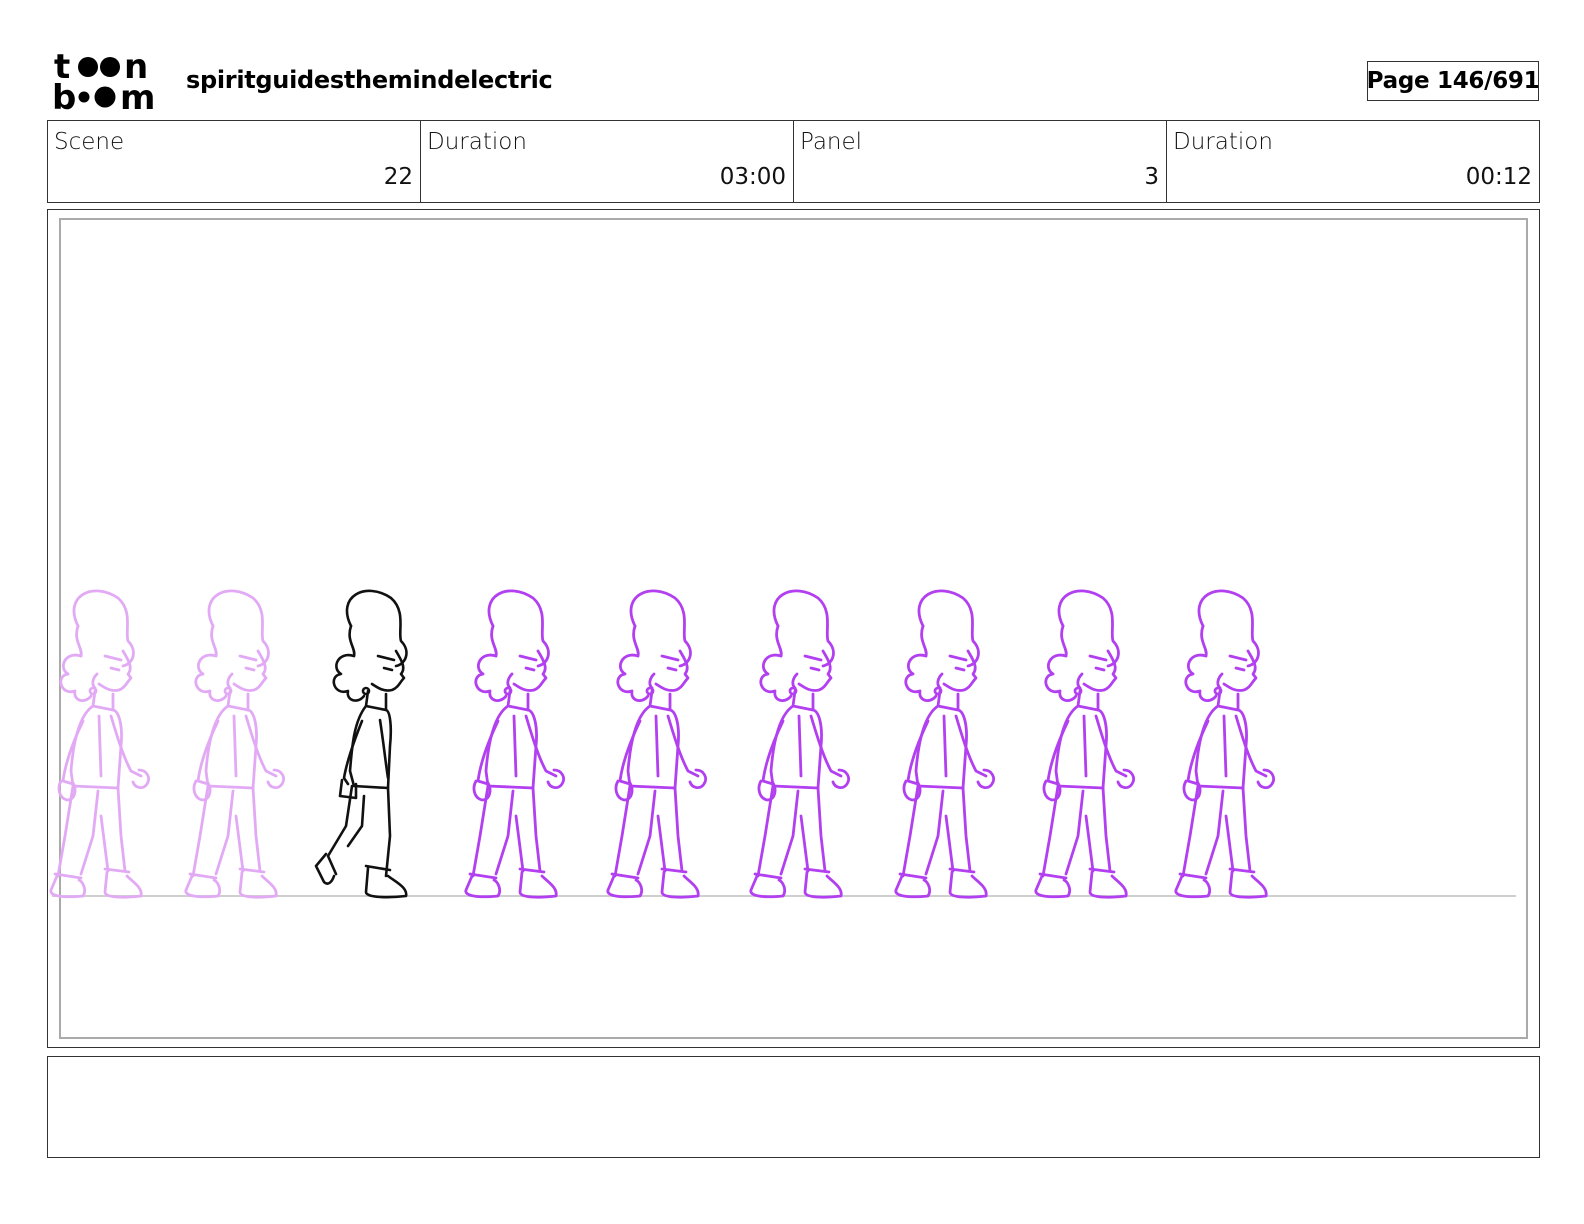 This screenshot has height=1224, width=1584. What do you see at coordinates (398, 177) in the screenshot?
I see `scene-value: 22` at bounding box center [398, 177].